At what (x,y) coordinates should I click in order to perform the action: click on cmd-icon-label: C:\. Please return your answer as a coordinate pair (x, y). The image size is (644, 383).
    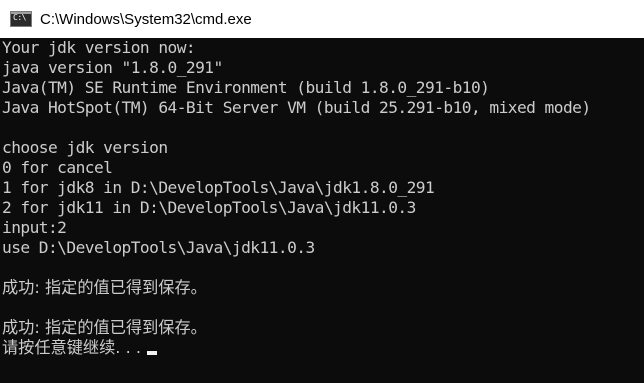
    Looking at the image, I should click on (19, 17).